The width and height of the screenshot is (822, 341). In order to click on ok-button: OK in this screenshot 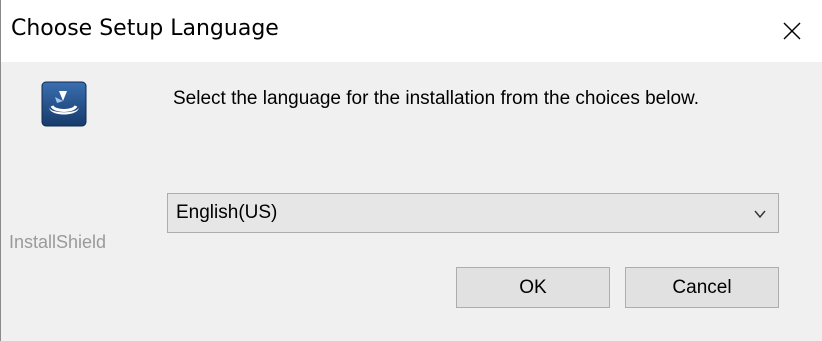, I will do `click(533, 287)`.